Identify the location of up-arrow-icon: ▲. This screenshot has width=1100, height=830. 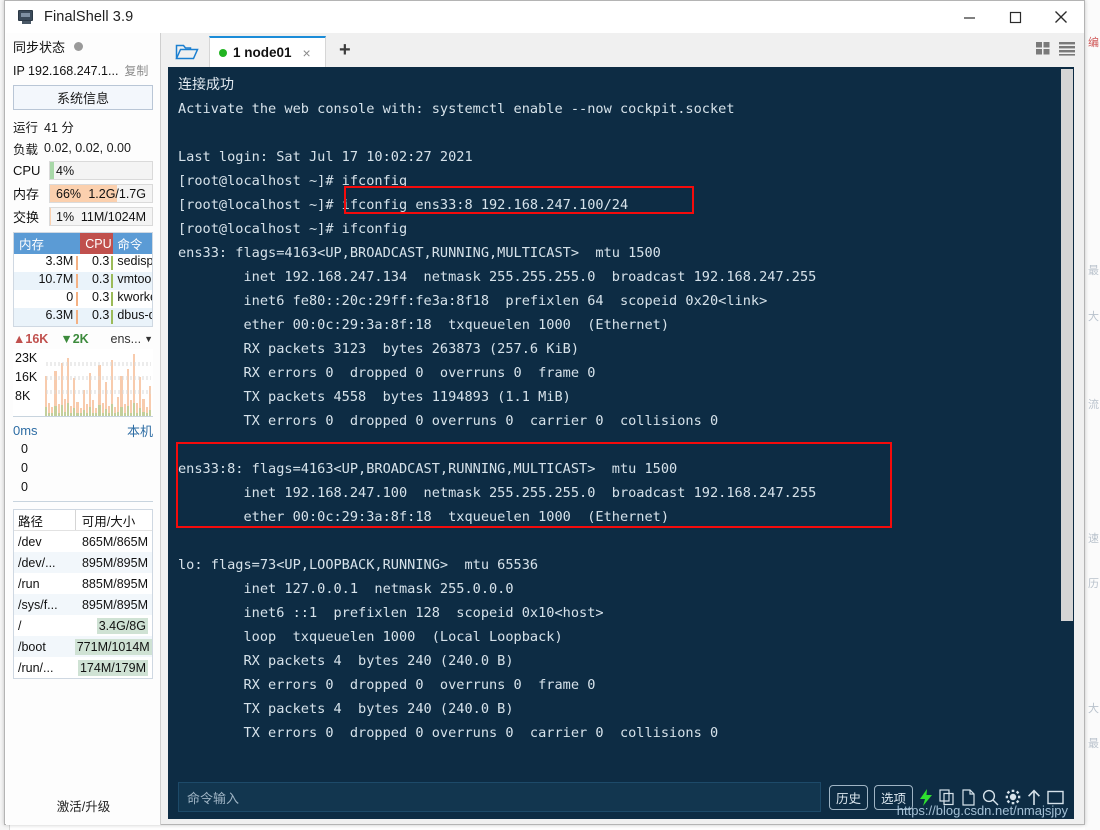
(19, 339).